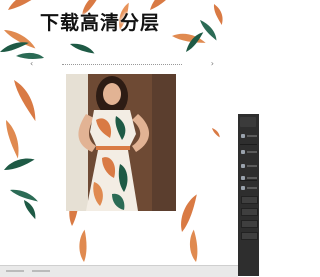  What do you see at coordinates (31, 63) in the screenshot?
I see `previous-arrow-icon: ‹` at bounding box center [31, 63].